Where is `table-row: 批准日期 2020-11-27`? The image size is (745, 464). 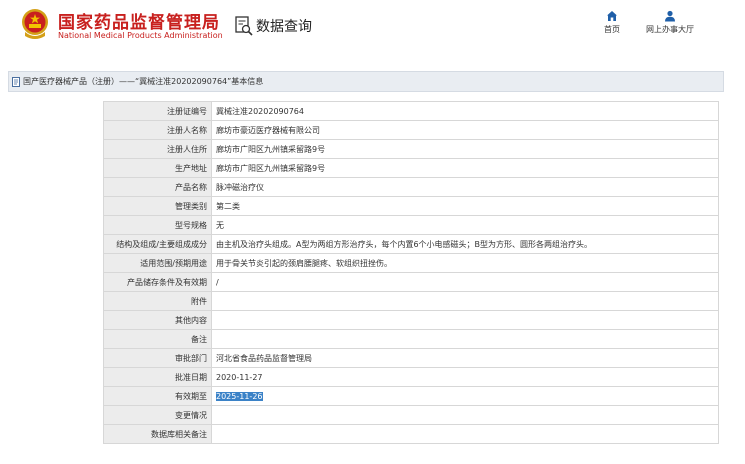
table-row: 批准日期 2020-11-27 is located at coordinates (411, 377).